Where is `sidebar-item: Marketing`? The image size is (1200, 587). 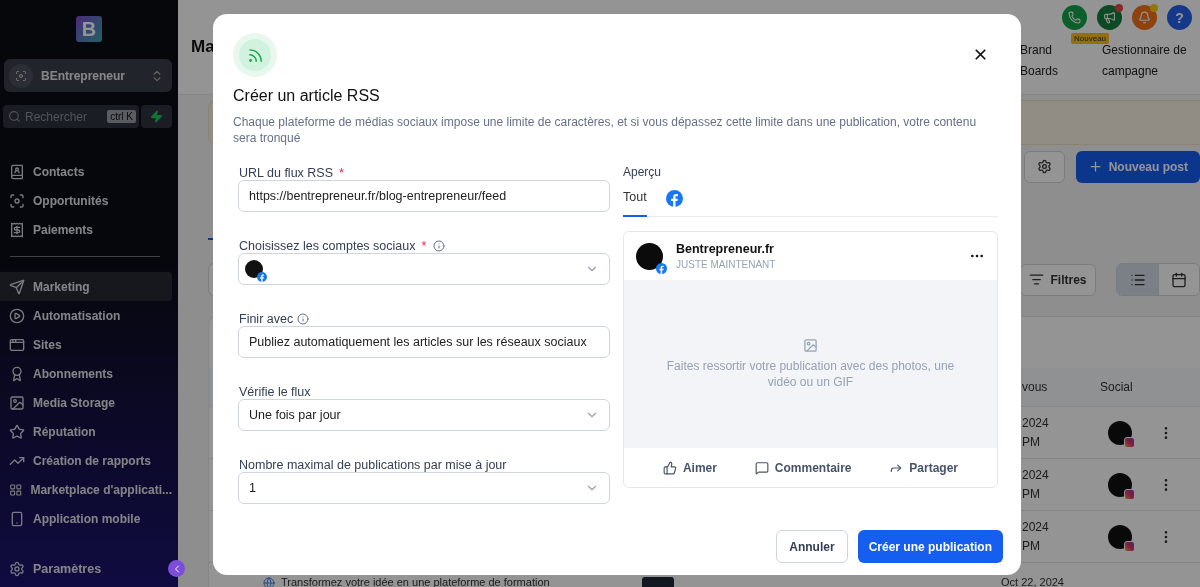 sidebar-item: Marketing is located at coordinates (86, 286).